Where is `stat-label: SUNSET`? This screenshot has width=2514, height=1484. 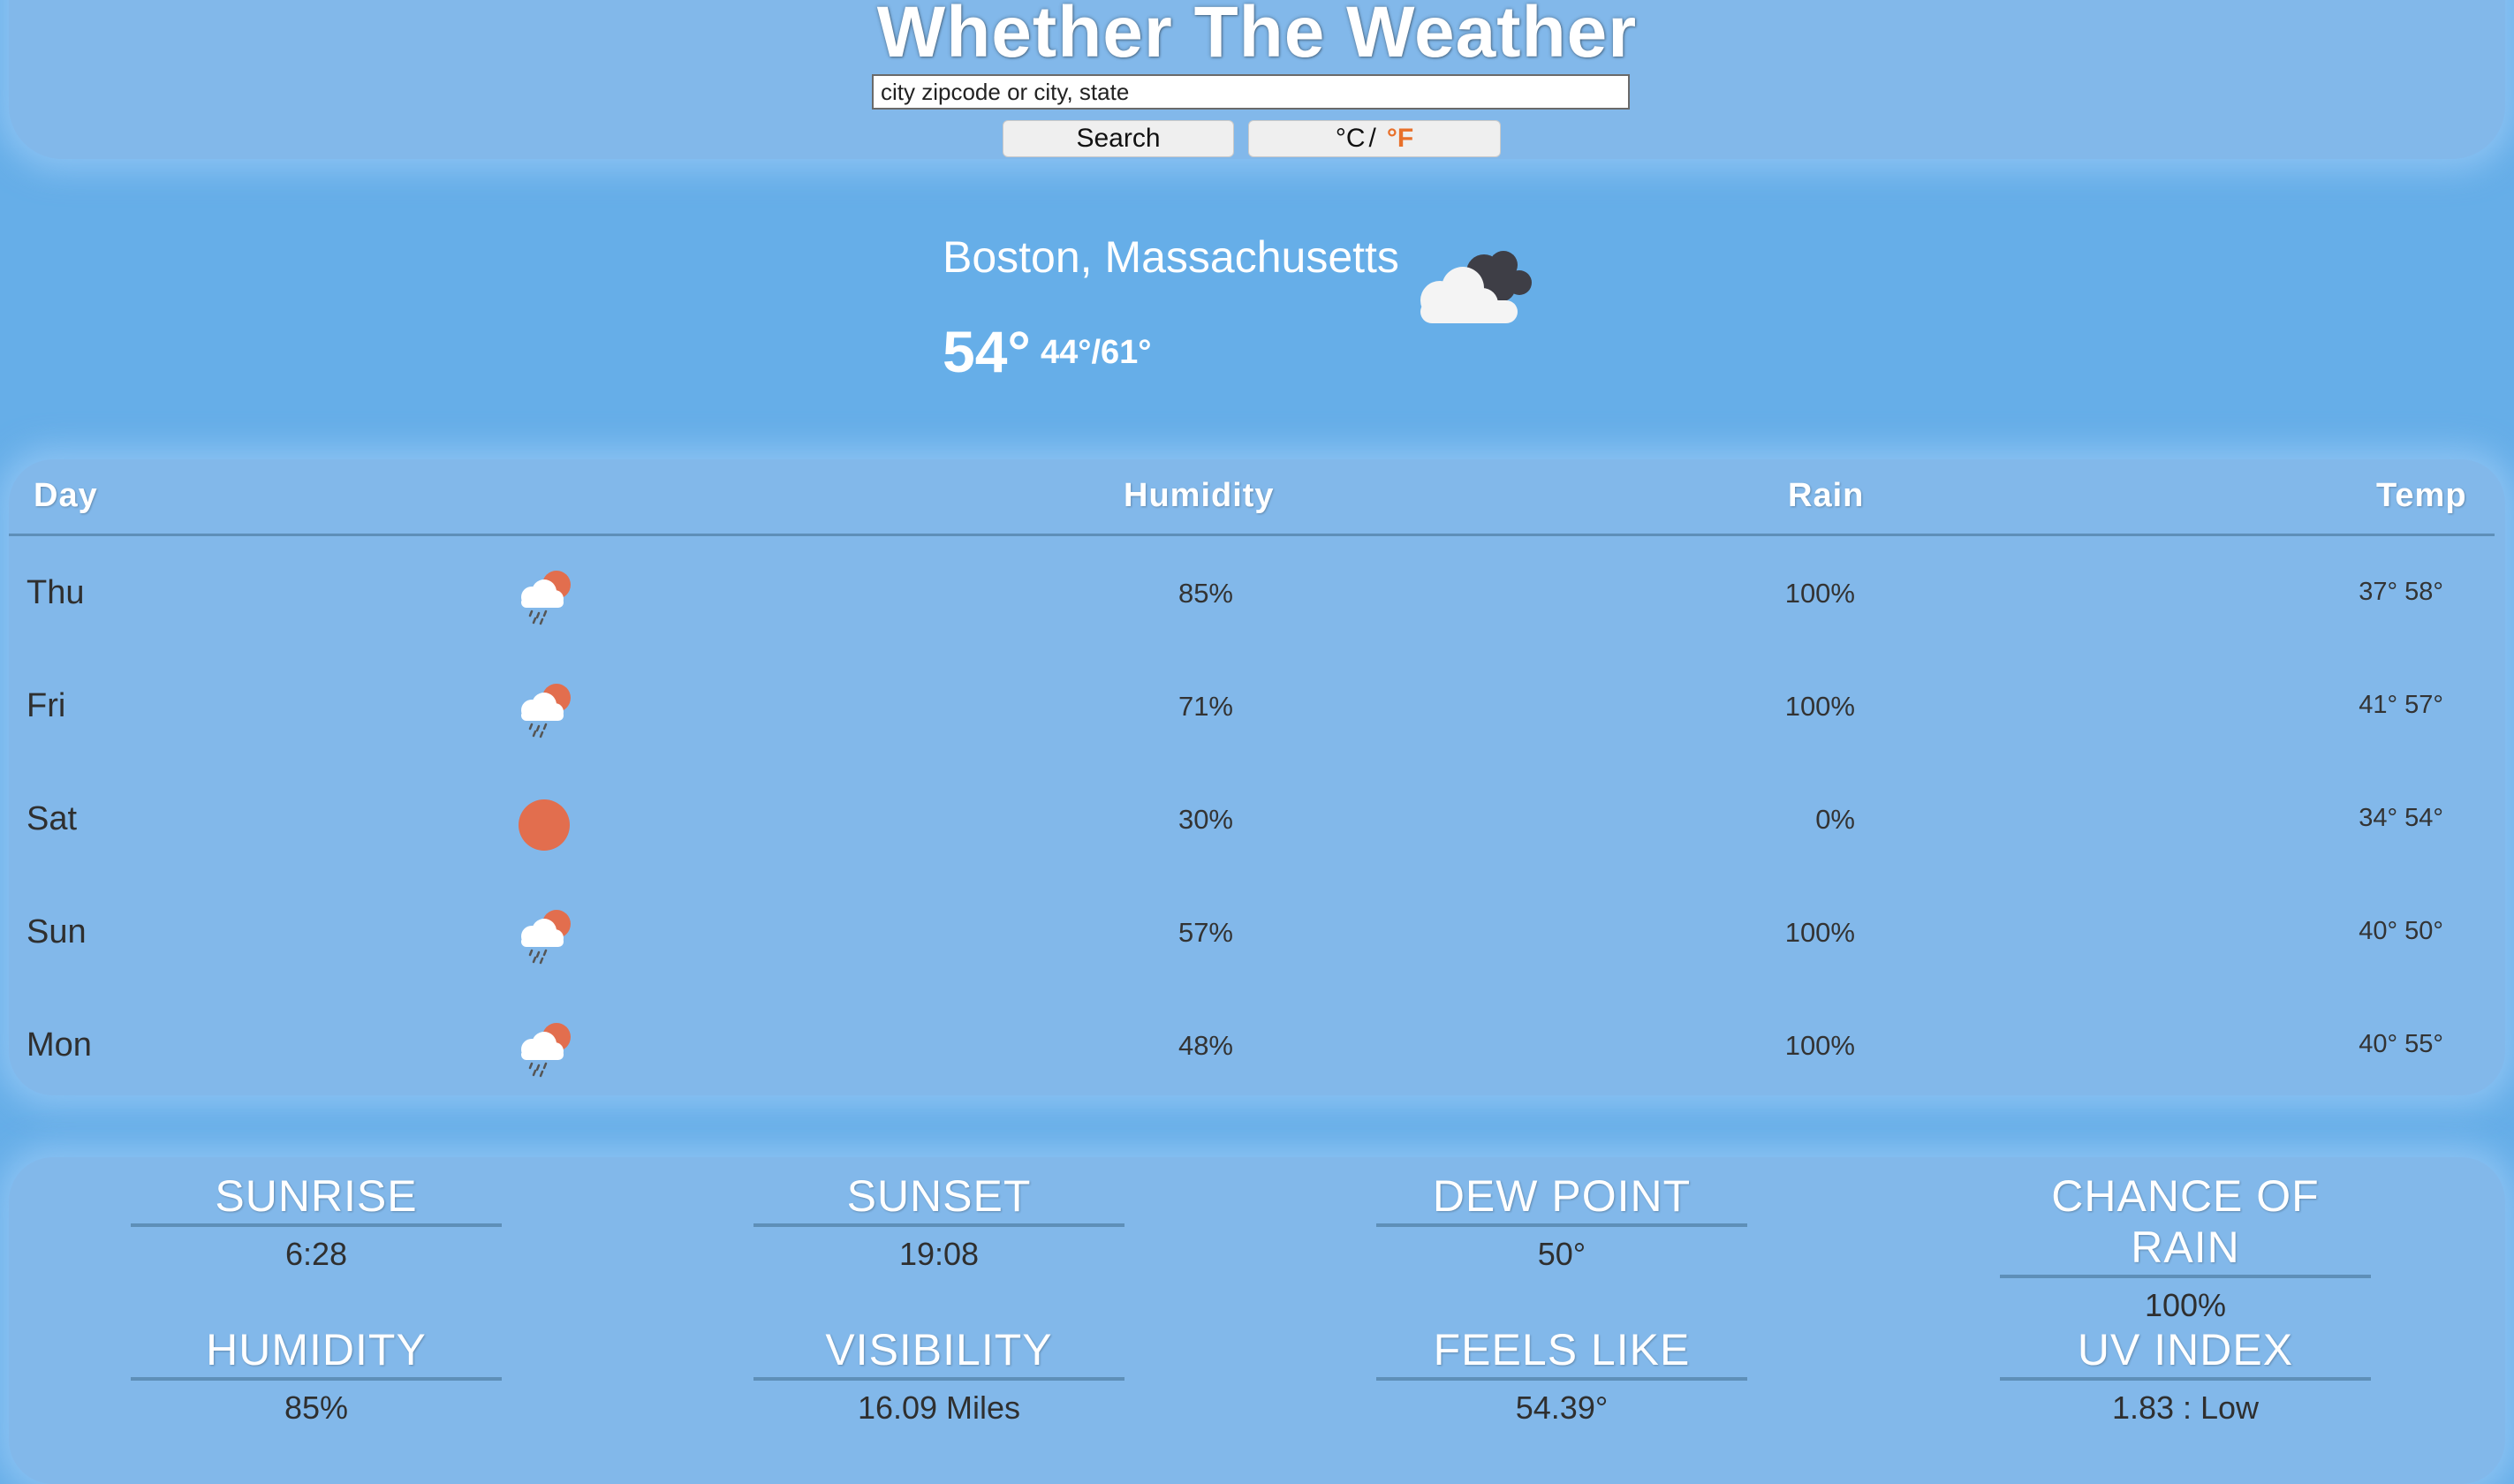 stat-label: SUNSET is located at coordinates (939, 1198).